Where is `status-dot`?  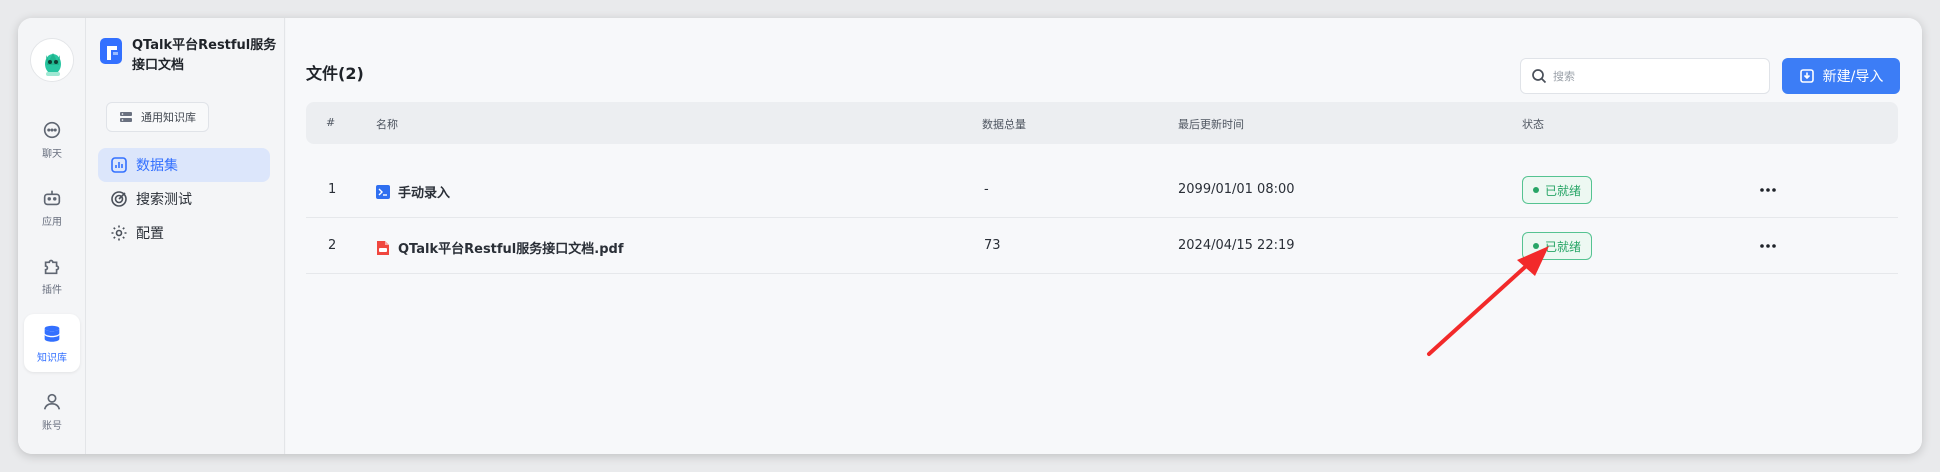
status-dot is located at coordinates (1536, 190).